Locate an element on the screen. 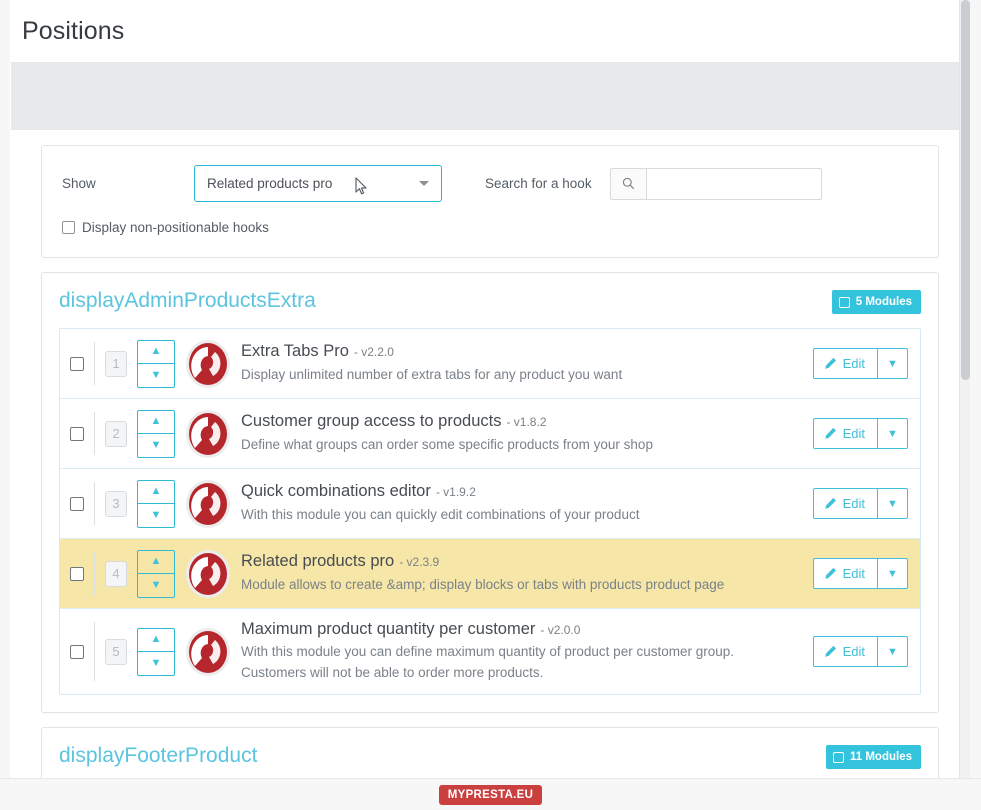 The height and width of the screenshot is (810, 981). show-label: Show is located at coordinates (79, 183).